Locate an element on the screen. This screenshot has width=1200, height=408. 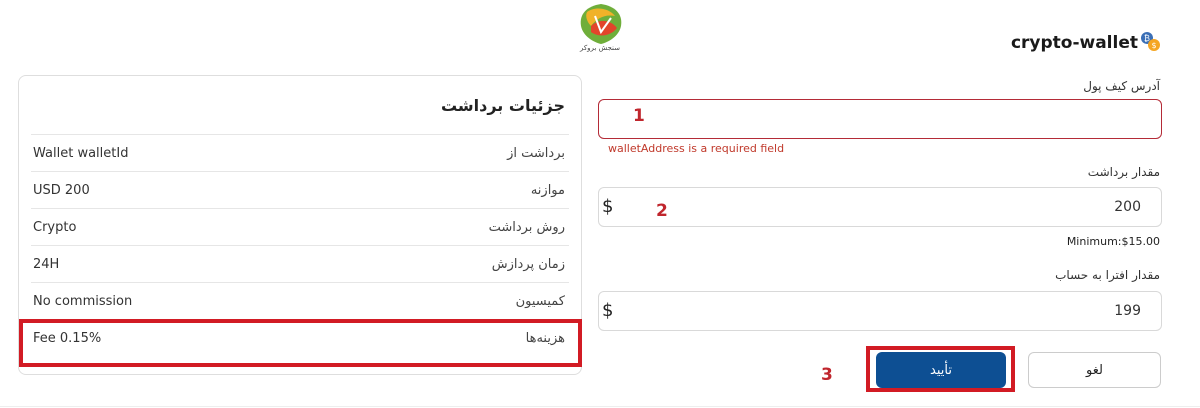
wallet-title: crypto-wallet is located at coordinates (1074, 43).